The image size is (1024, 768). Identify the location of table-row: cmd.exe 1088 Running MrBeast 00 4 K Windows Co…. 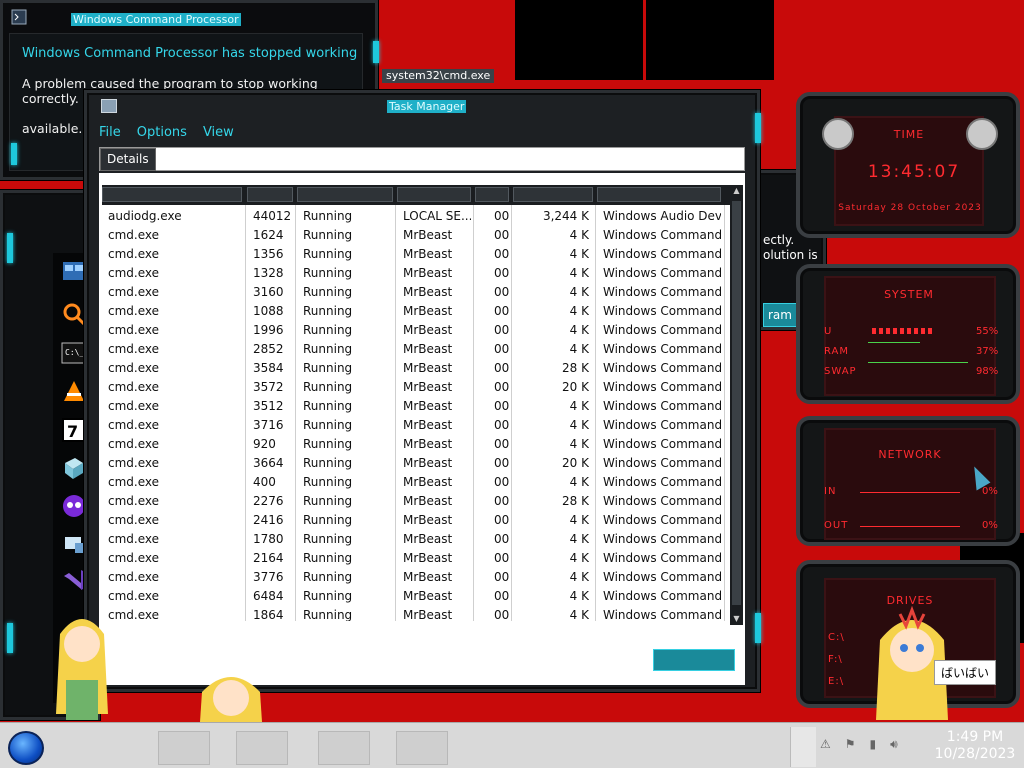
(416, 311).